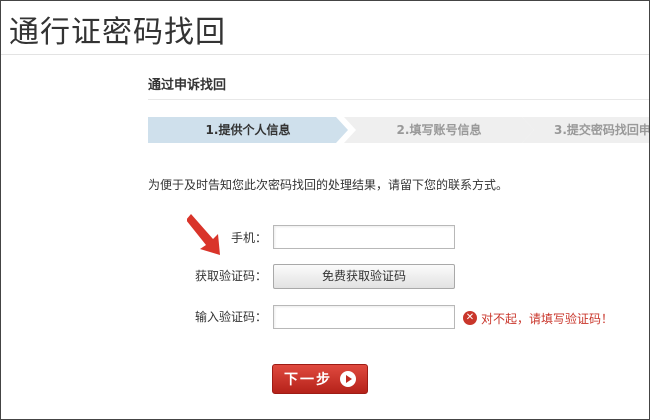 The image size is (650, 420). I want to click on error-message: ✕ 对不起，请填写验证码！, so click(538, 318).